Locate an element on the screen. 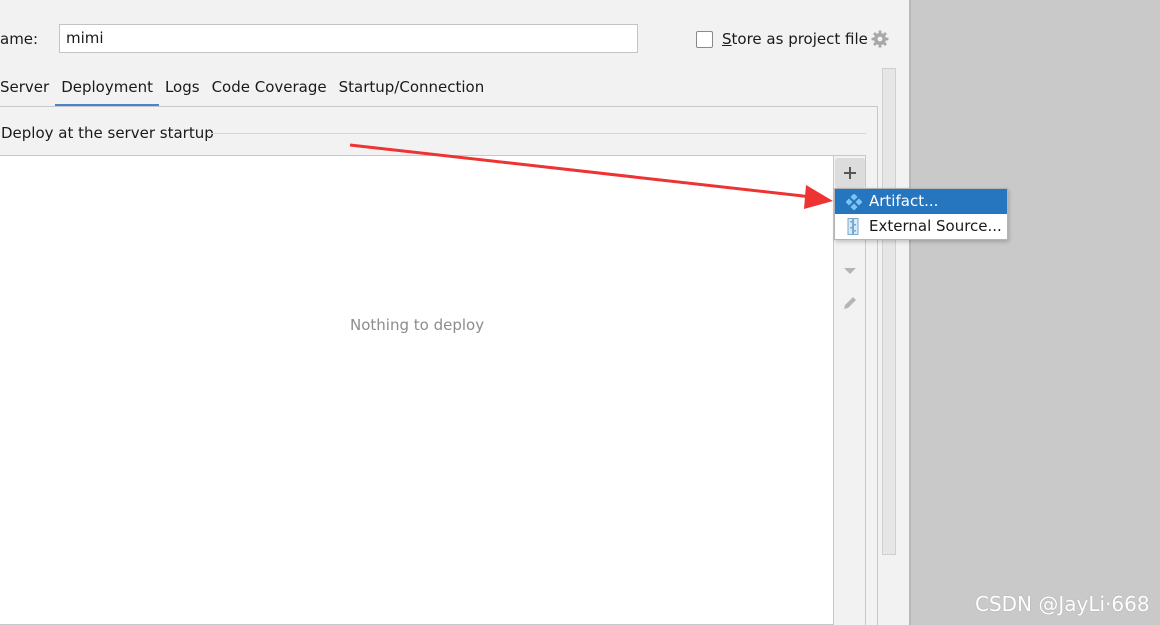 The image size is (1160, 625). section-divider is located at coordinates (538, 133).